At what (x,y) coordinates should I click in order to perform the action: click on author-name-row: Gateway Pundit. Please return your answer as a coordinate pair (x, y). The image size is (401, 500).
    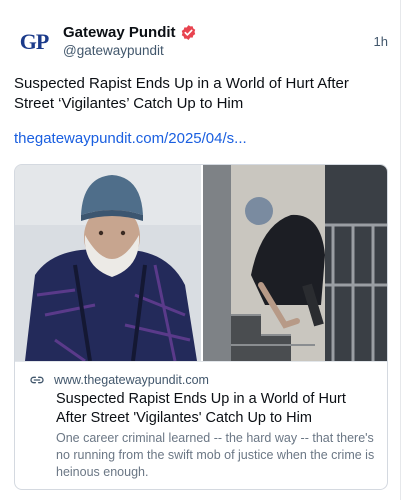
    Looking at the image, I should click on (130, 32).